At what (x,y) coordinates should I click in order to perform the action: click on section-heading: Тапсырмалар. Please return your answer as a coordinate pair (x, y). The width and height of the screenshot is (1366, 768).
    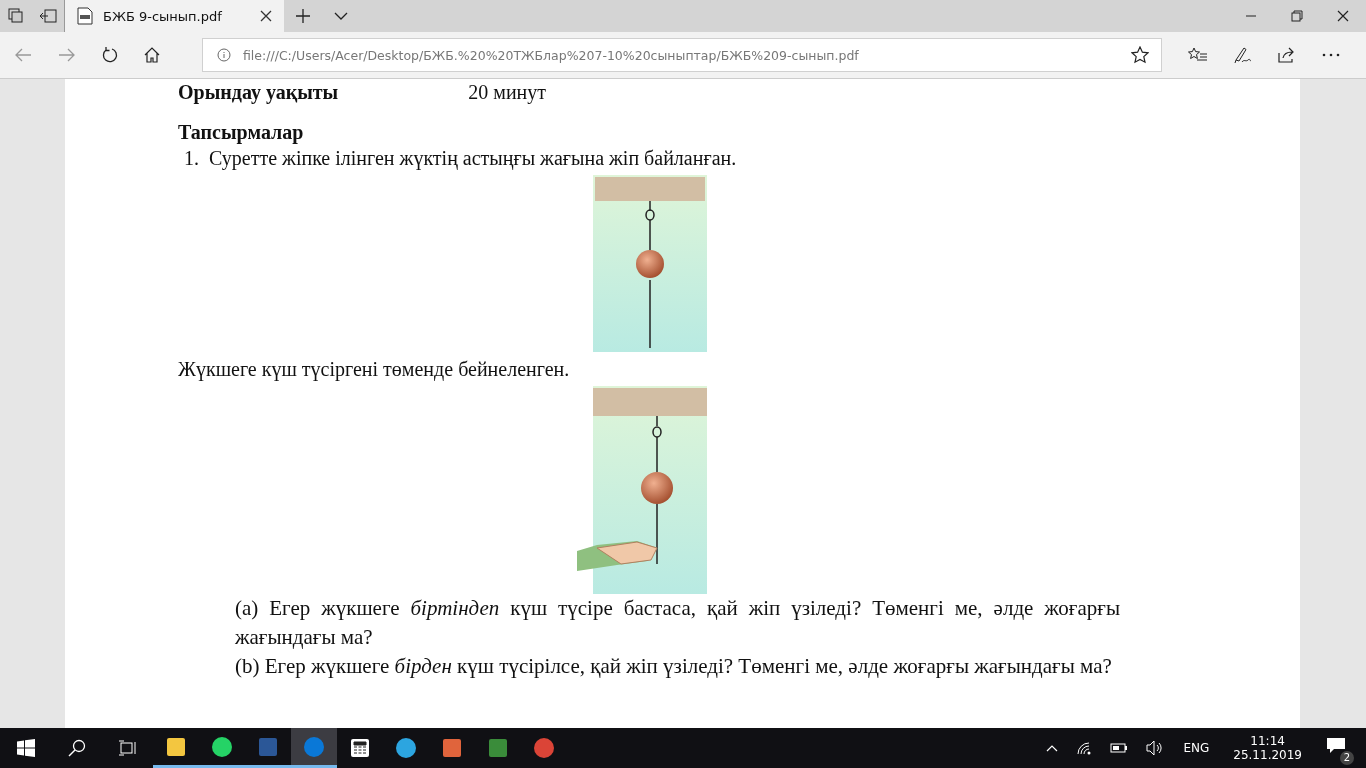
    Looking at the image, I should click on (241, 132).